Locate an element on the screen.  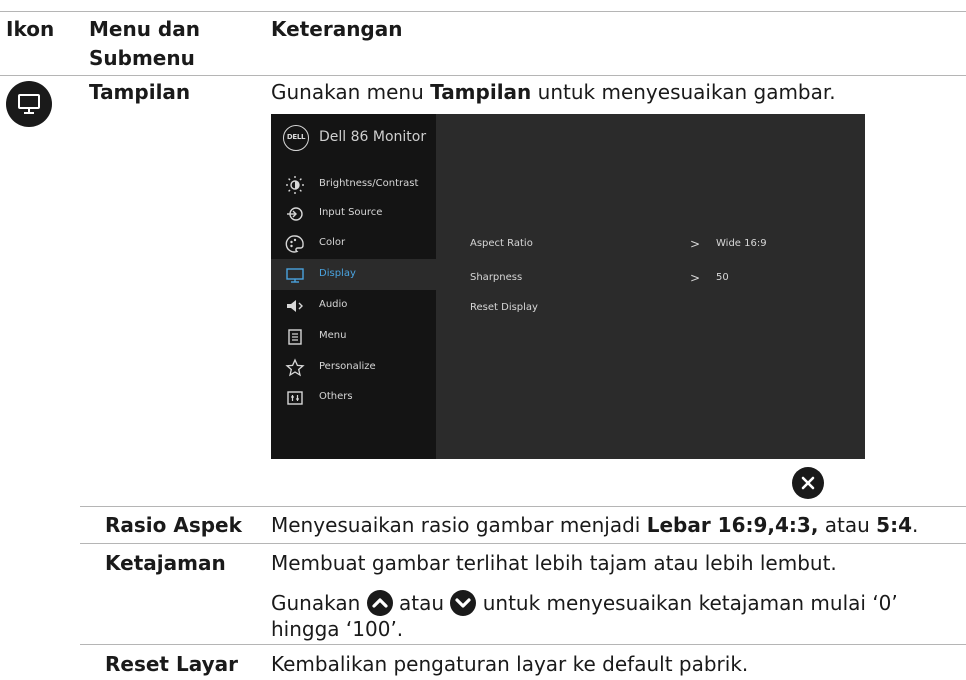
header-menu-line2: Submenu is located at coordinates (142, 58).